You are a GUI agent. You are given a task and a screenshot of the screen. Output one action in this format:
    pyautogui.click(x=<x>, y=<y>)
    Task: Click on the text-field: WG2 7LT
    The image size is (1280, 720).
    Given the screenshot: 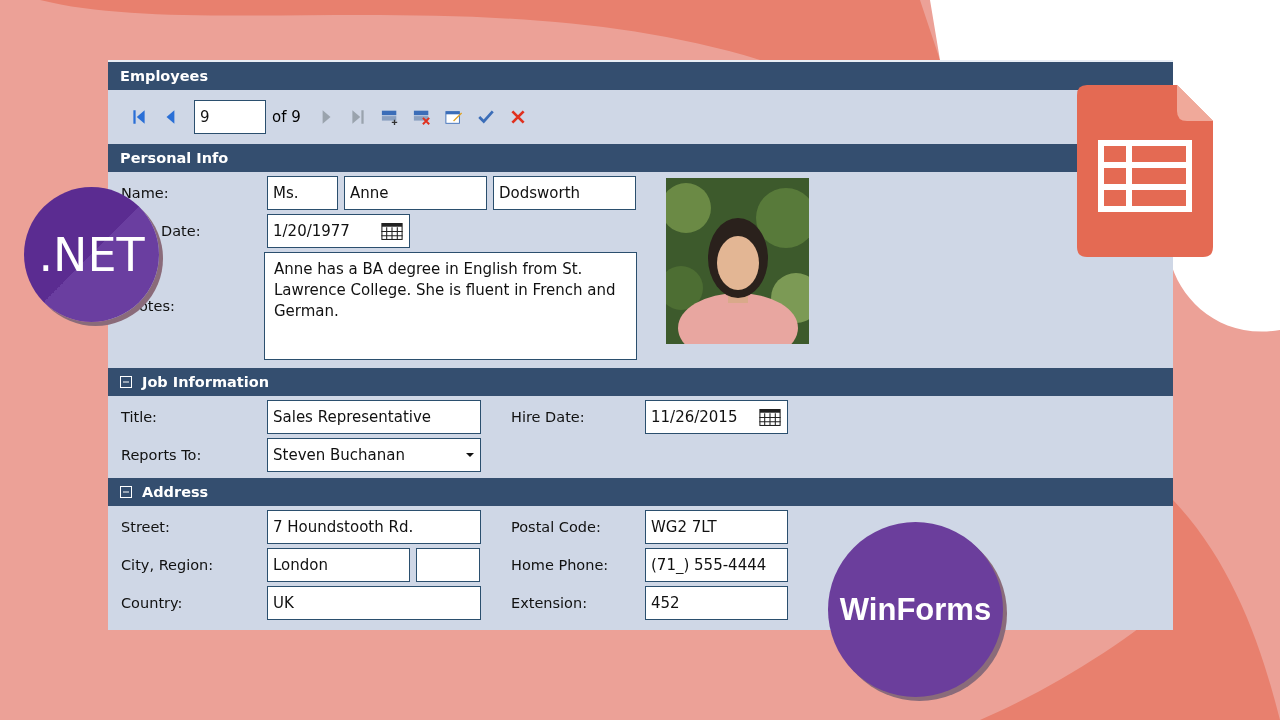 What is the action you would take?
    pyautogui.click(x=716, y=527)
    